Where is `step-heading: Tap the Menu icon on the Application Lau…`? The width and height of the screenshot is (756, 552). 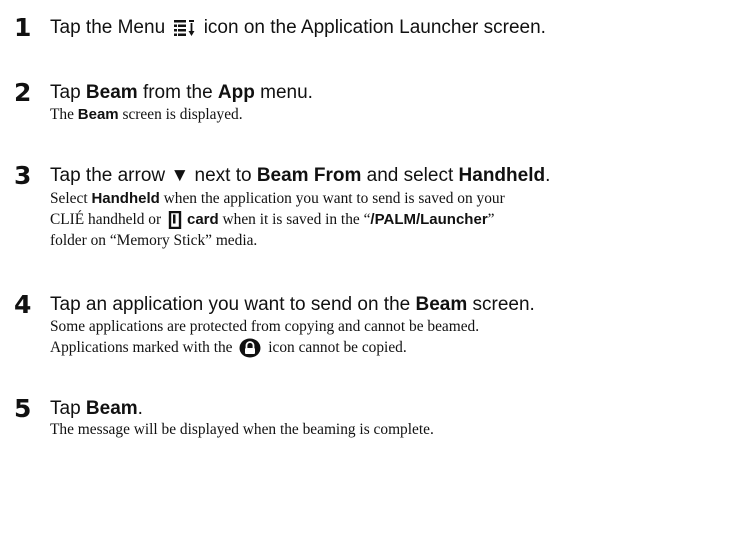 step-heading: Tap the Menu icon on the Application Lau… is located at coordinates (298, 27).